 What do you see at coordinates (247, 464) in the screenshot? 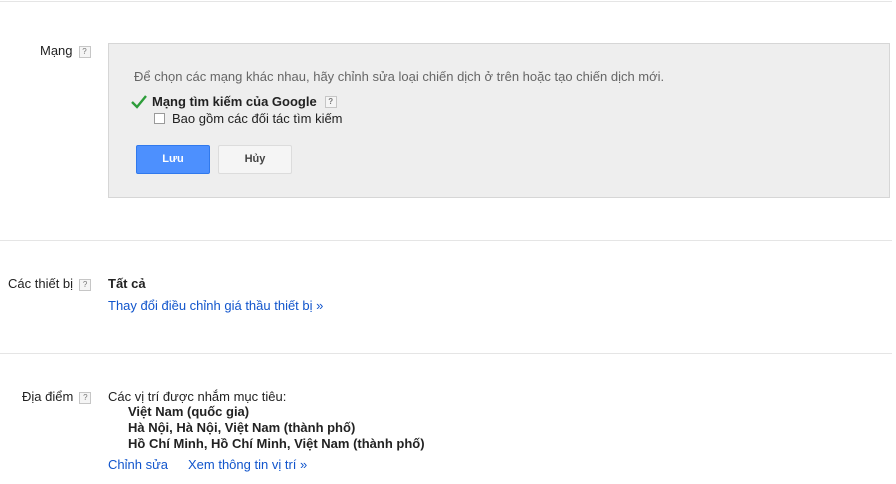
I see `view-location-info-link: Xem thông tin vị trí »` at bounding box center [247, 464].